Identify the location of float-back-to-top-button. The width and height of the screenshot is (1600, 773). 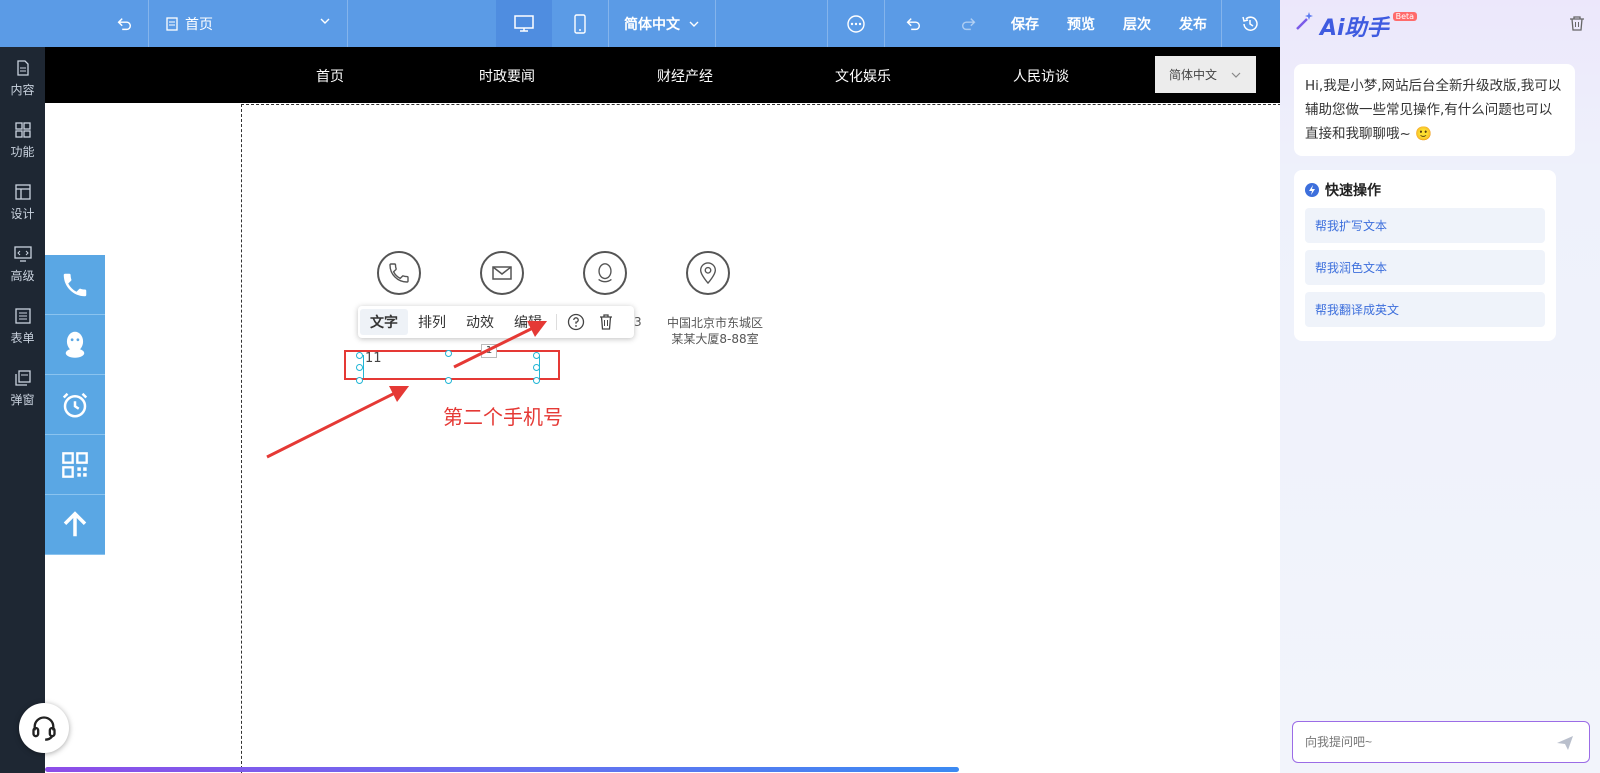
(75, 525).